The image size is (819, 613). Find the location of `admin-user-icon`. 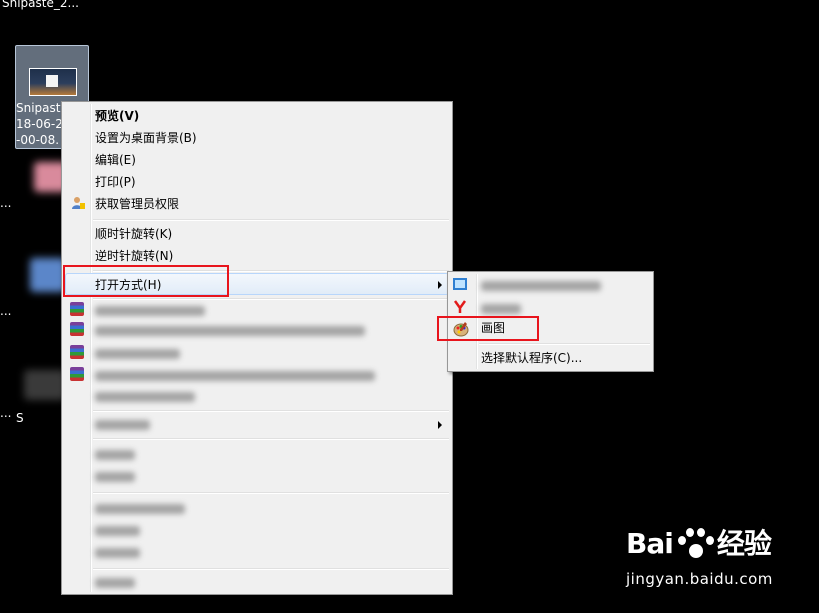

admin-user-icon is located at coordinates (78, 203).